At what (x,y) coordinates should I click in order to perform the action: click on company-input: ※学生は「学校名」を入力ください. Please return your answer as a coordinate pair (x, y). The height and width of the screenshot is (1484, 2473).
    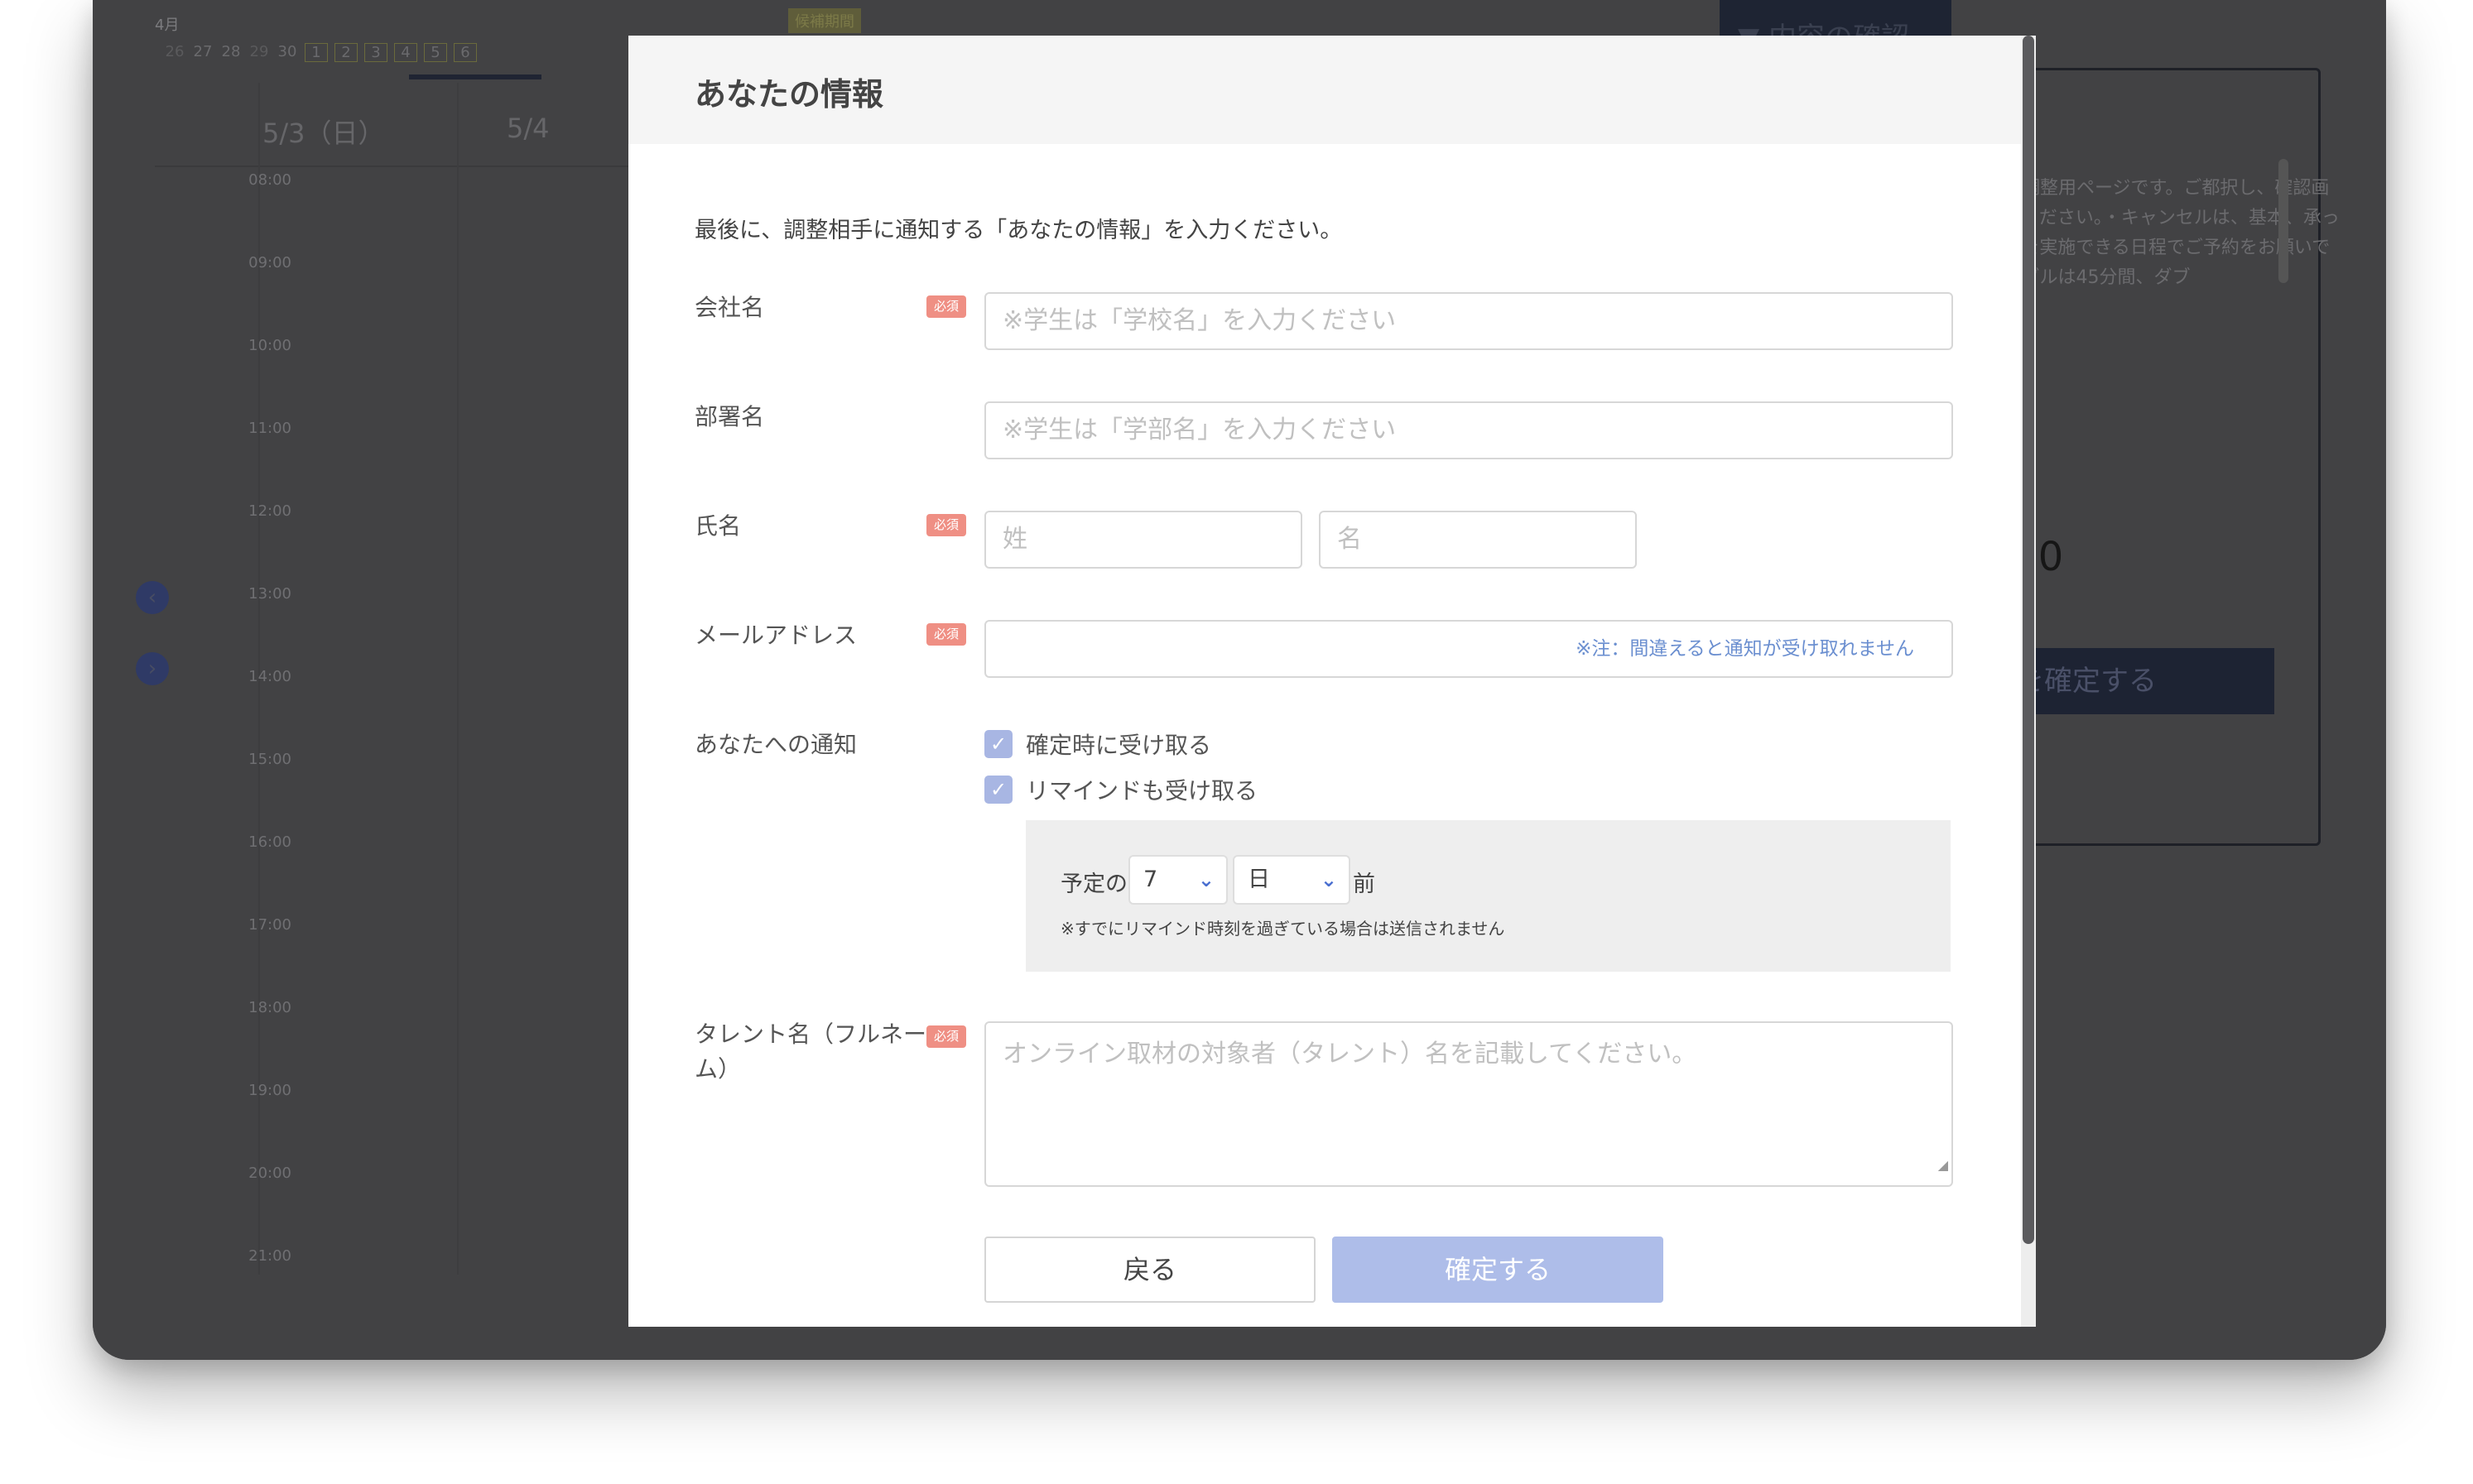
    Looking at the image, I should click on (1468, 321).